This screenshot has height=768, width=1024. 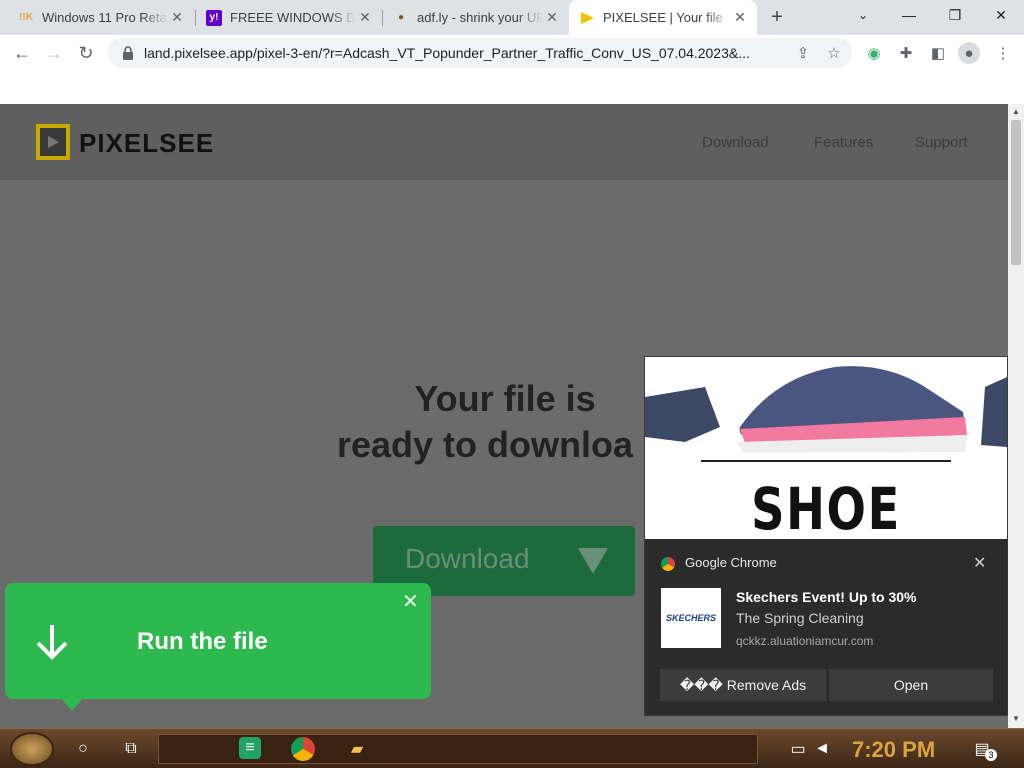 I want to click on tab-pixelsee: PIXELSEE | Your file ✕, so click(x=663, y=17).